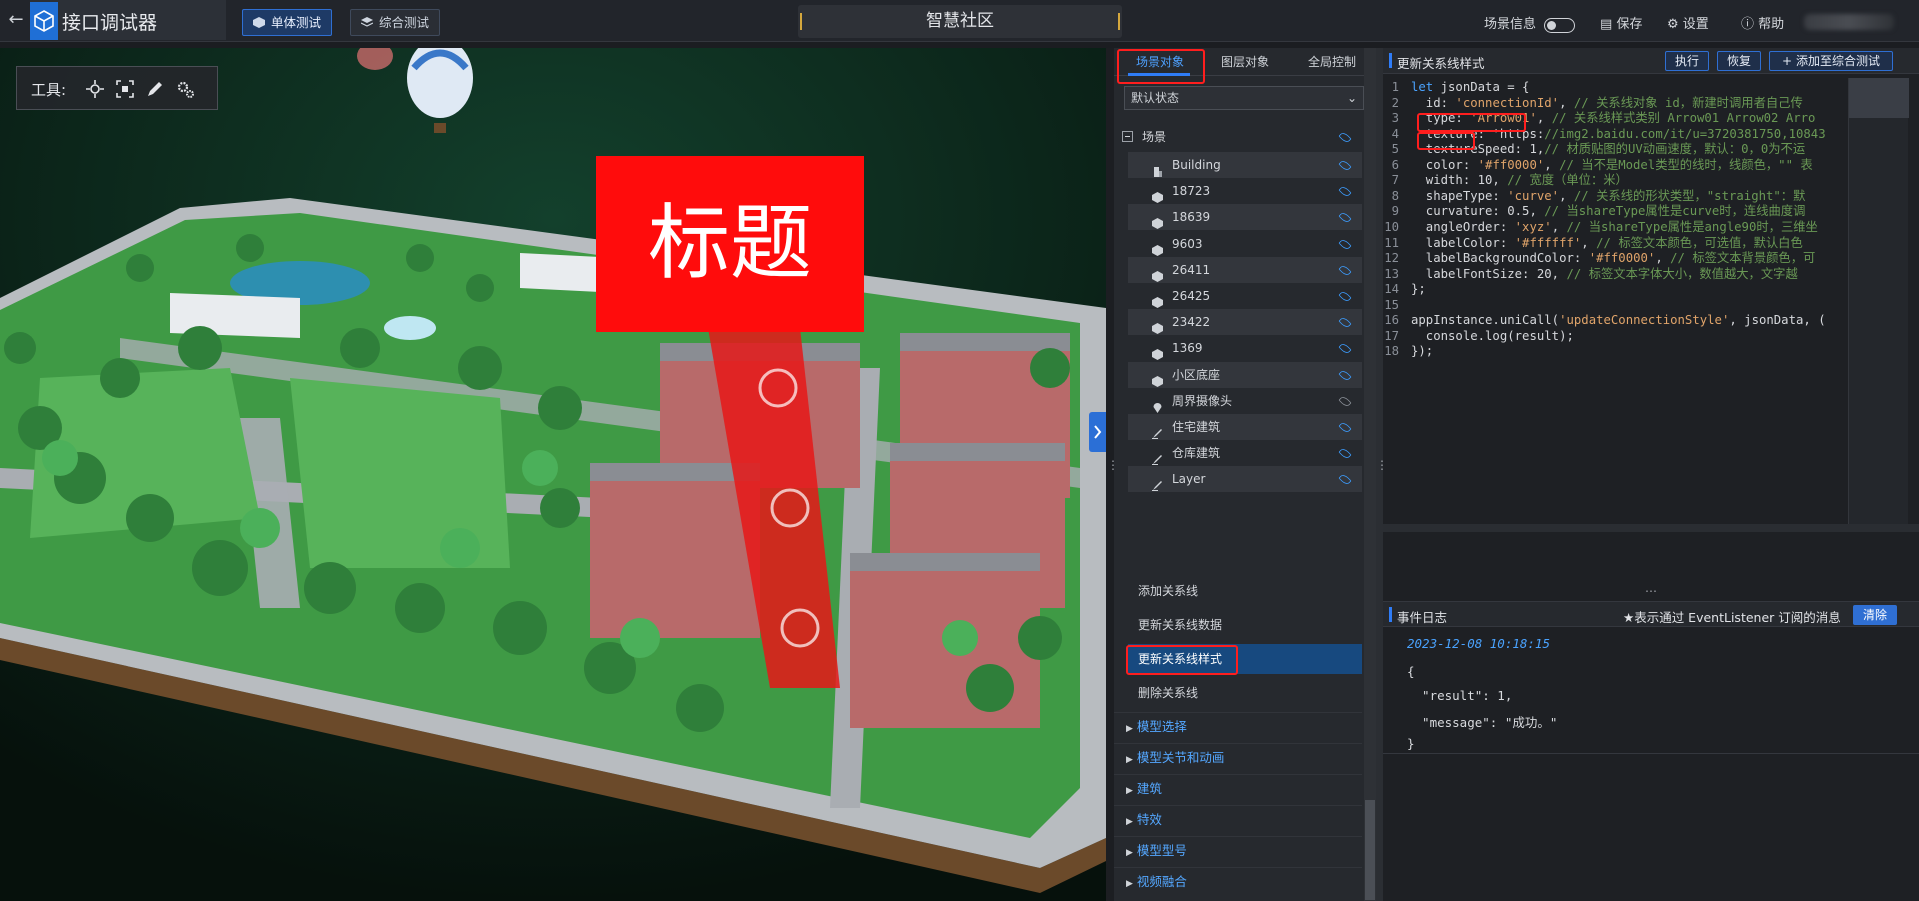 The width and height of the screenshot is (1919, 901). Describe the element at coordinates (1196, 453) in the screenshot. I see `tree-item-label: 仓库建筑` at that location.